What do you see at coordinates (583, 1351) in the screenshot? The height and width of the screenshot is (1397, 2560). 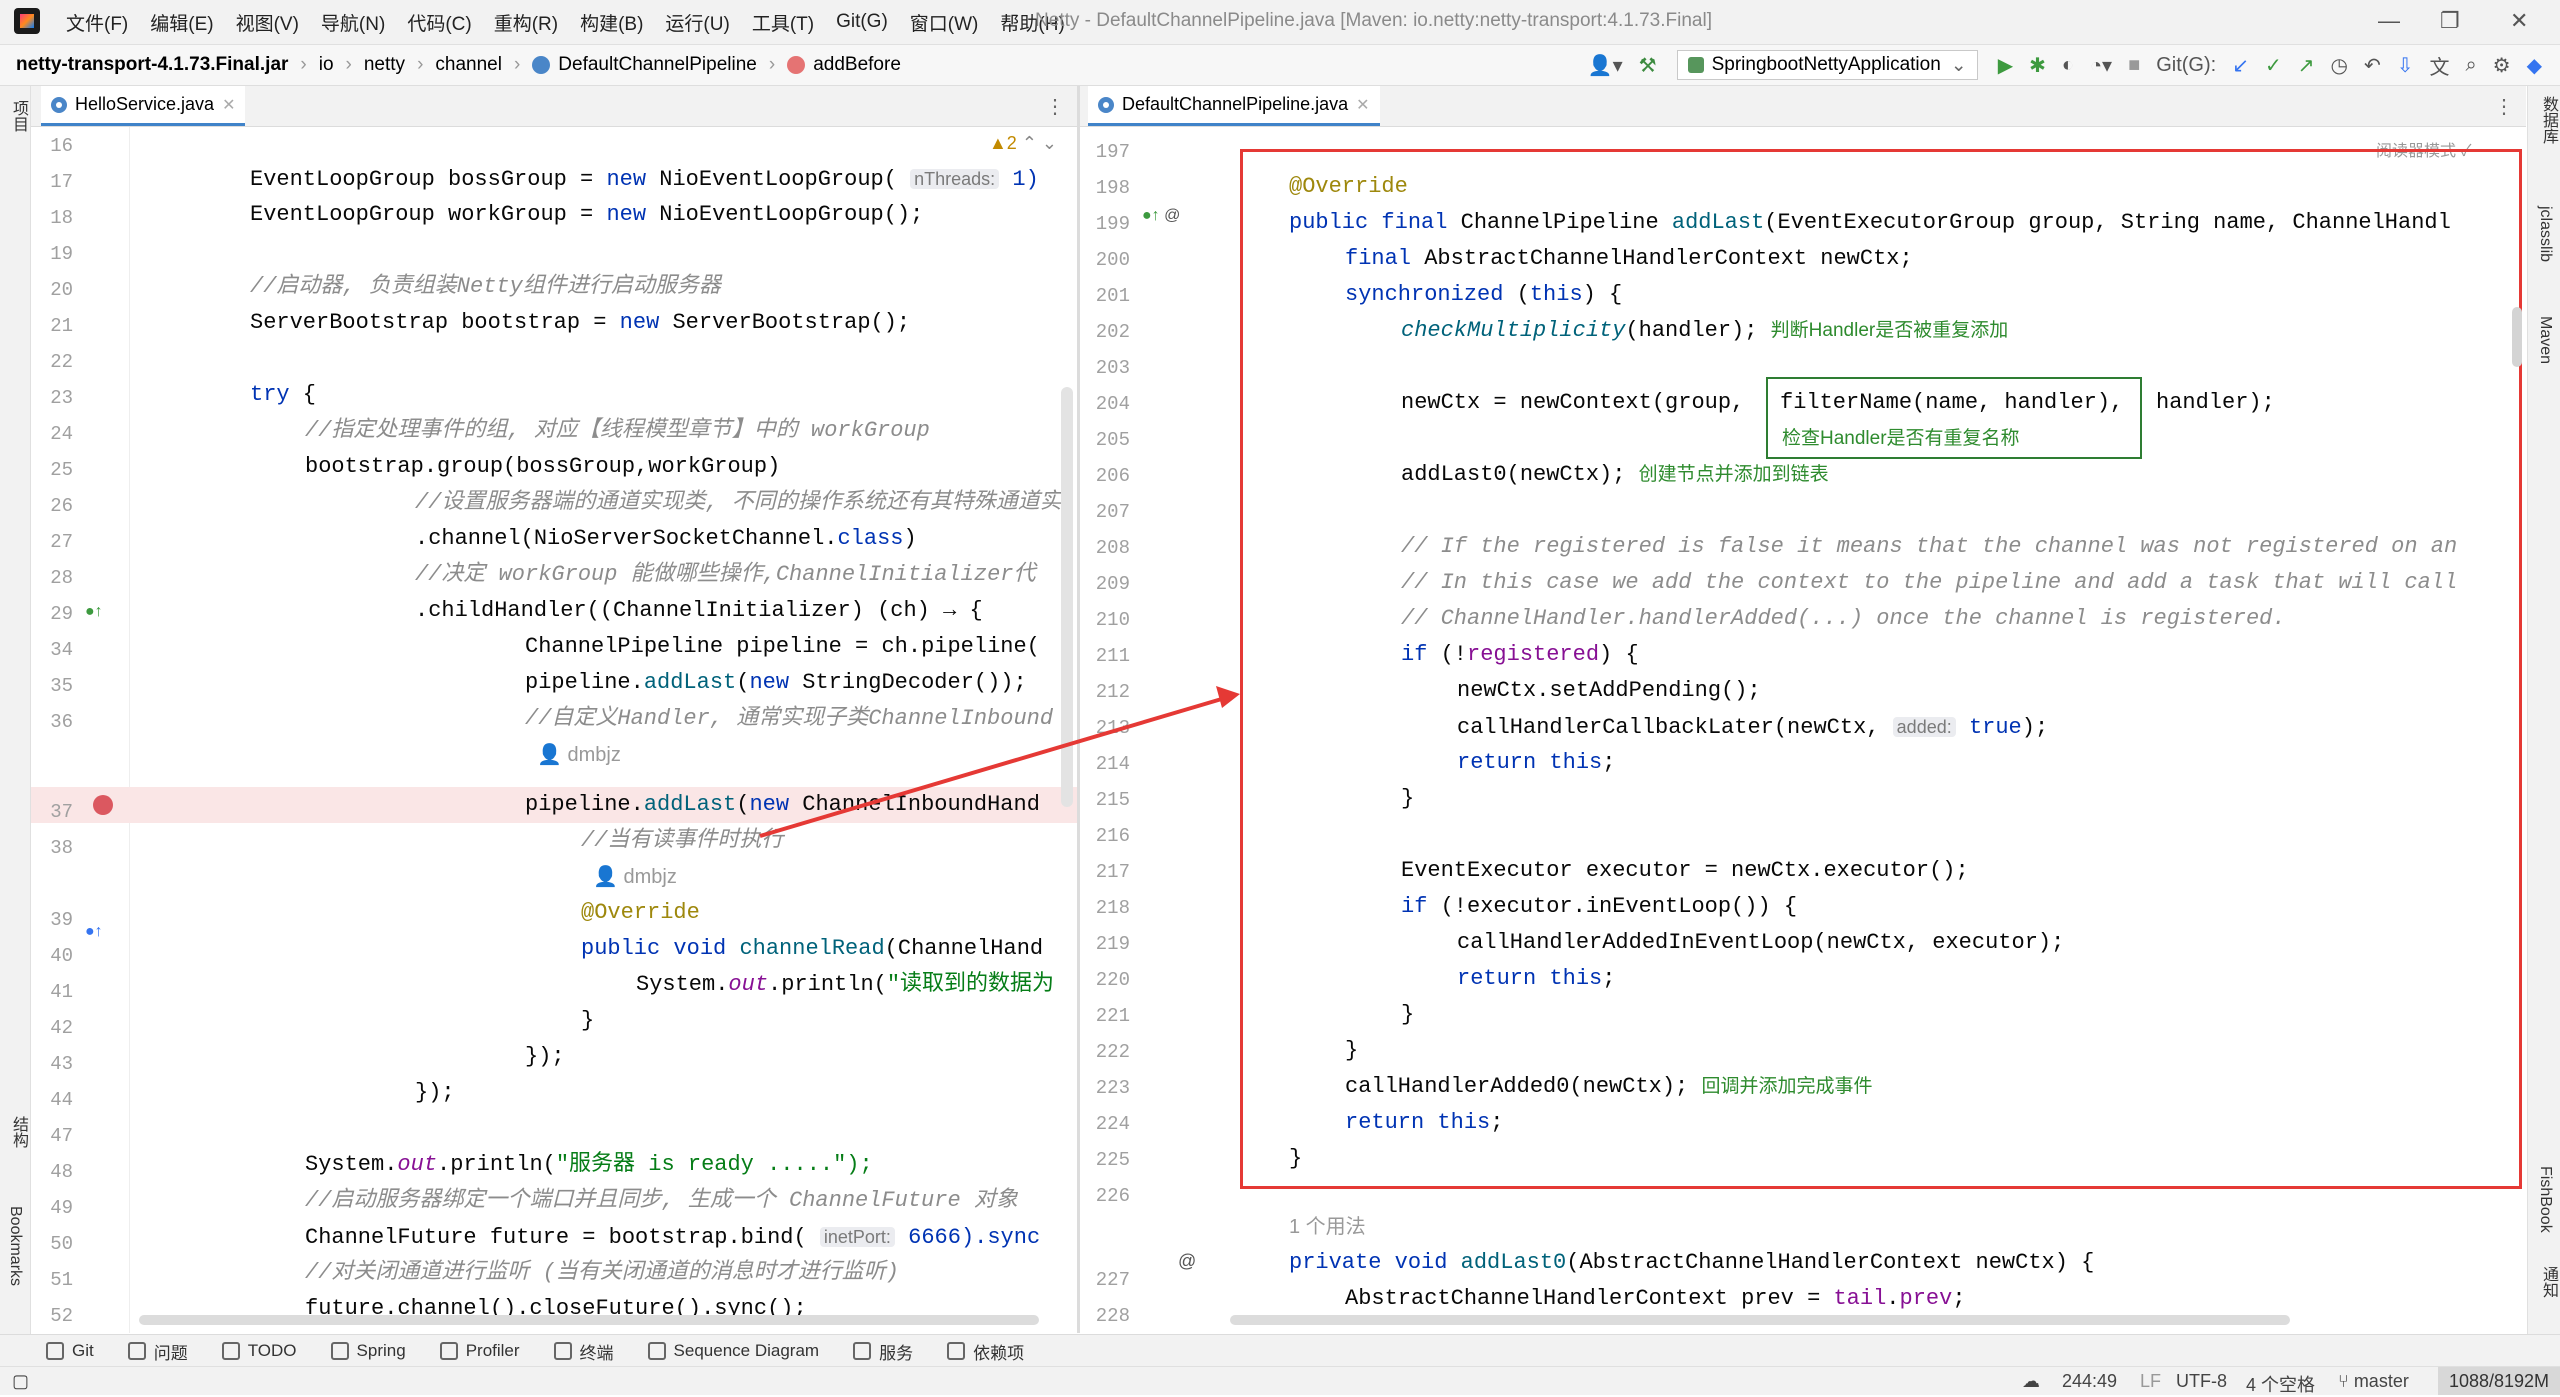 I see `terminal-tool-button: 终端` at bounding box center [583, 1351].